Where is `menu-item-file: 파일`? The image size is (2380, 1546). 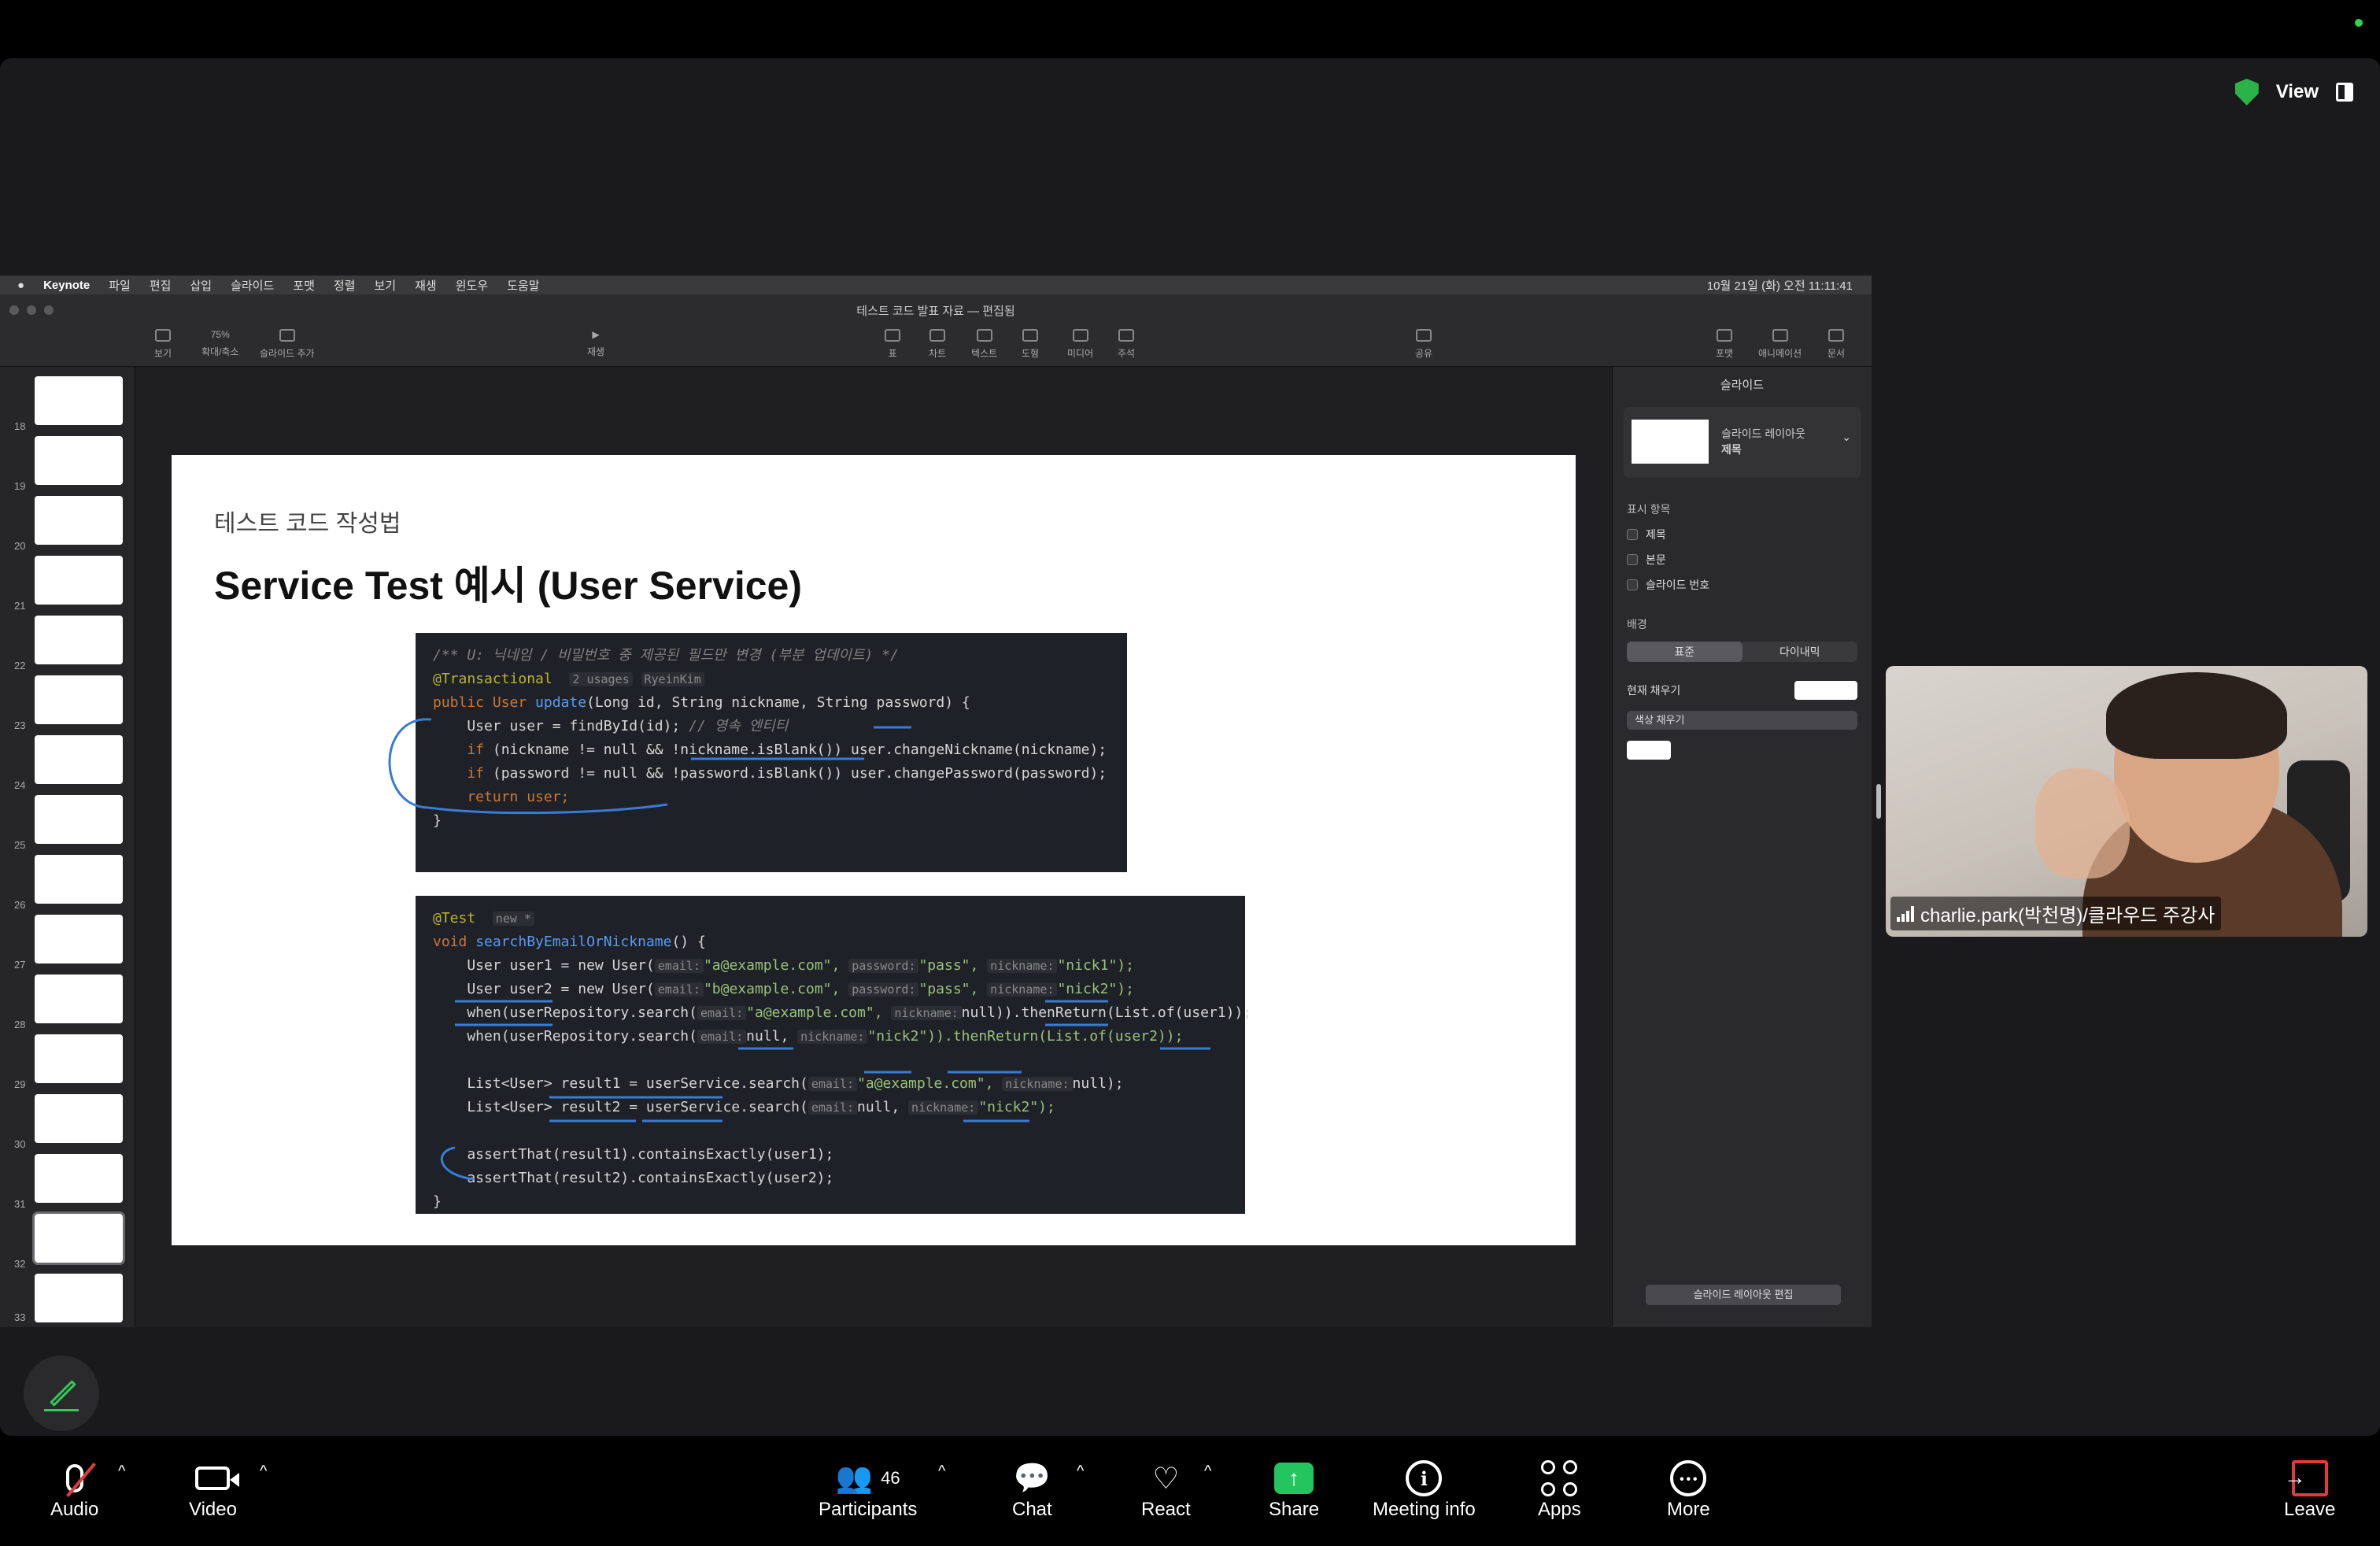
menu-item-file: 파일 is located at coordinates (120, 285).